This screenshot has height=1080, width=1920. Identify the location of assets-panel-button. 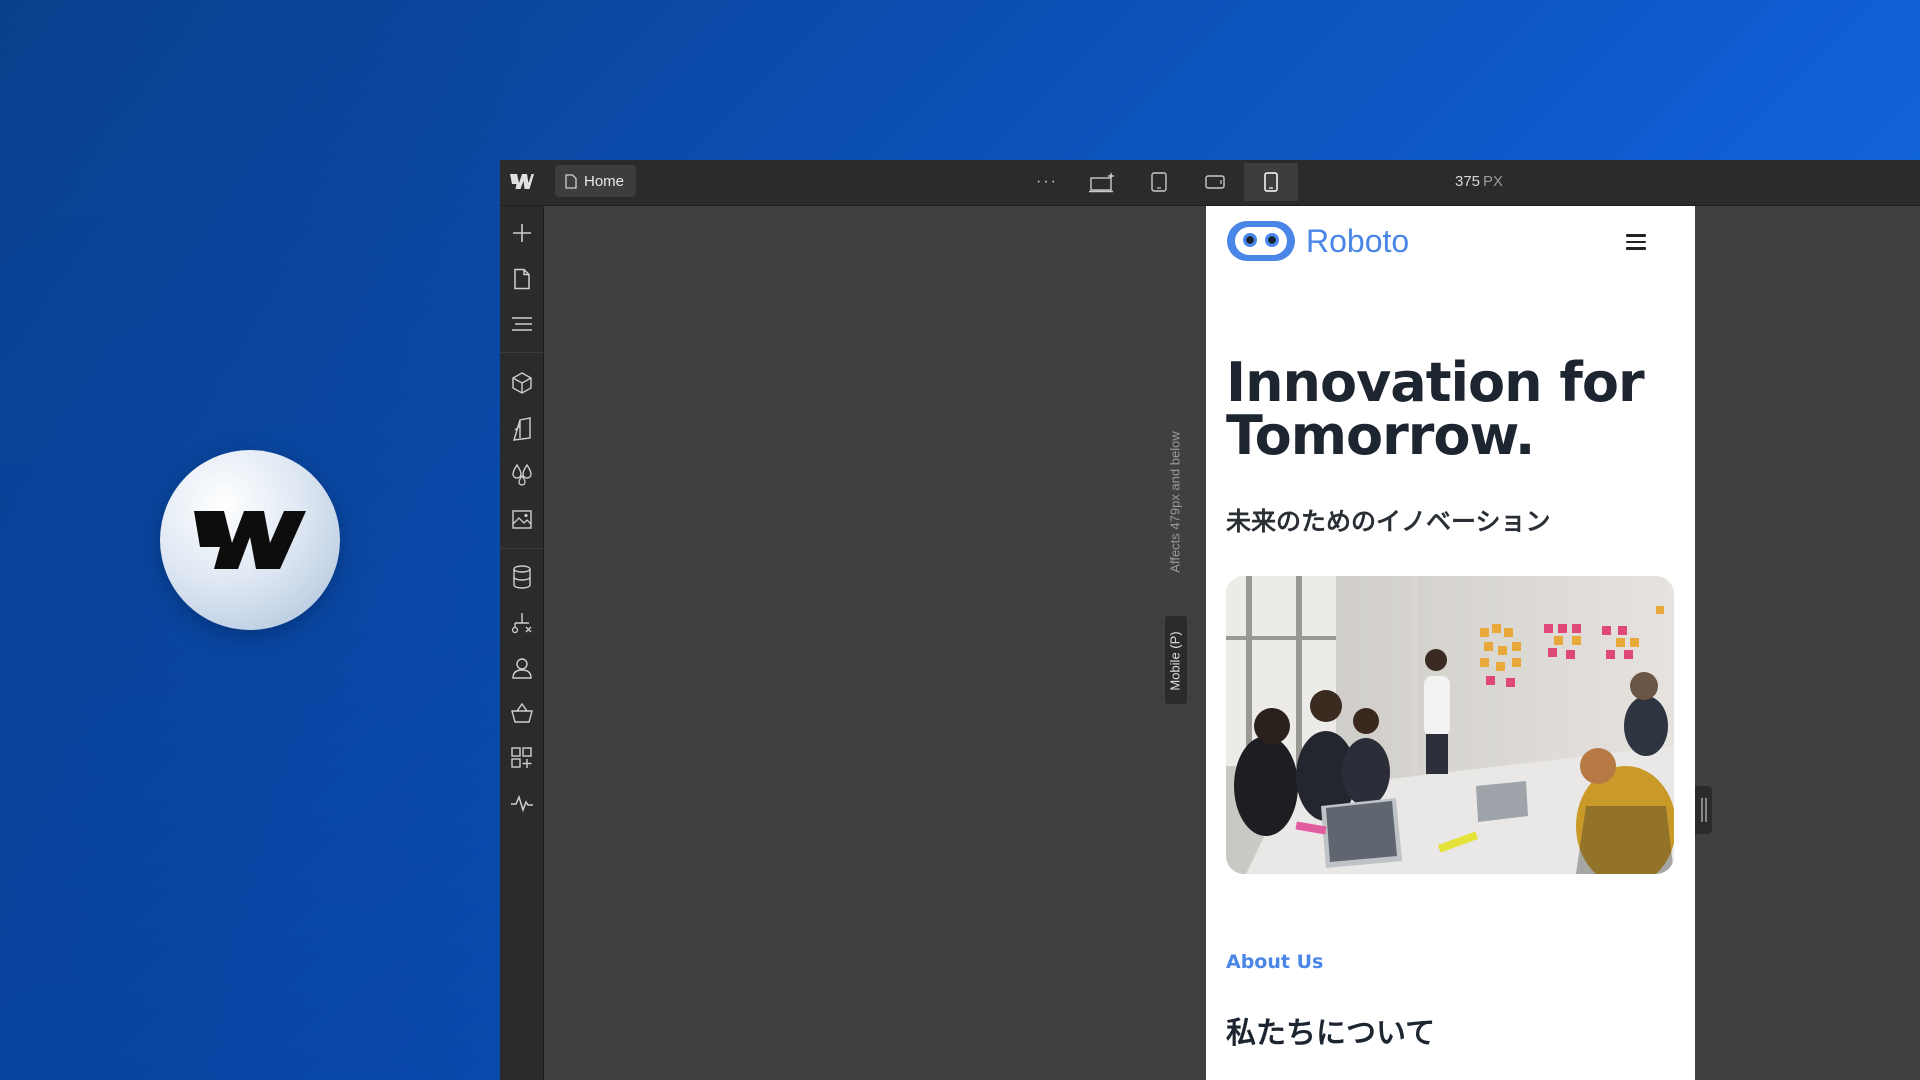
(522, 519).